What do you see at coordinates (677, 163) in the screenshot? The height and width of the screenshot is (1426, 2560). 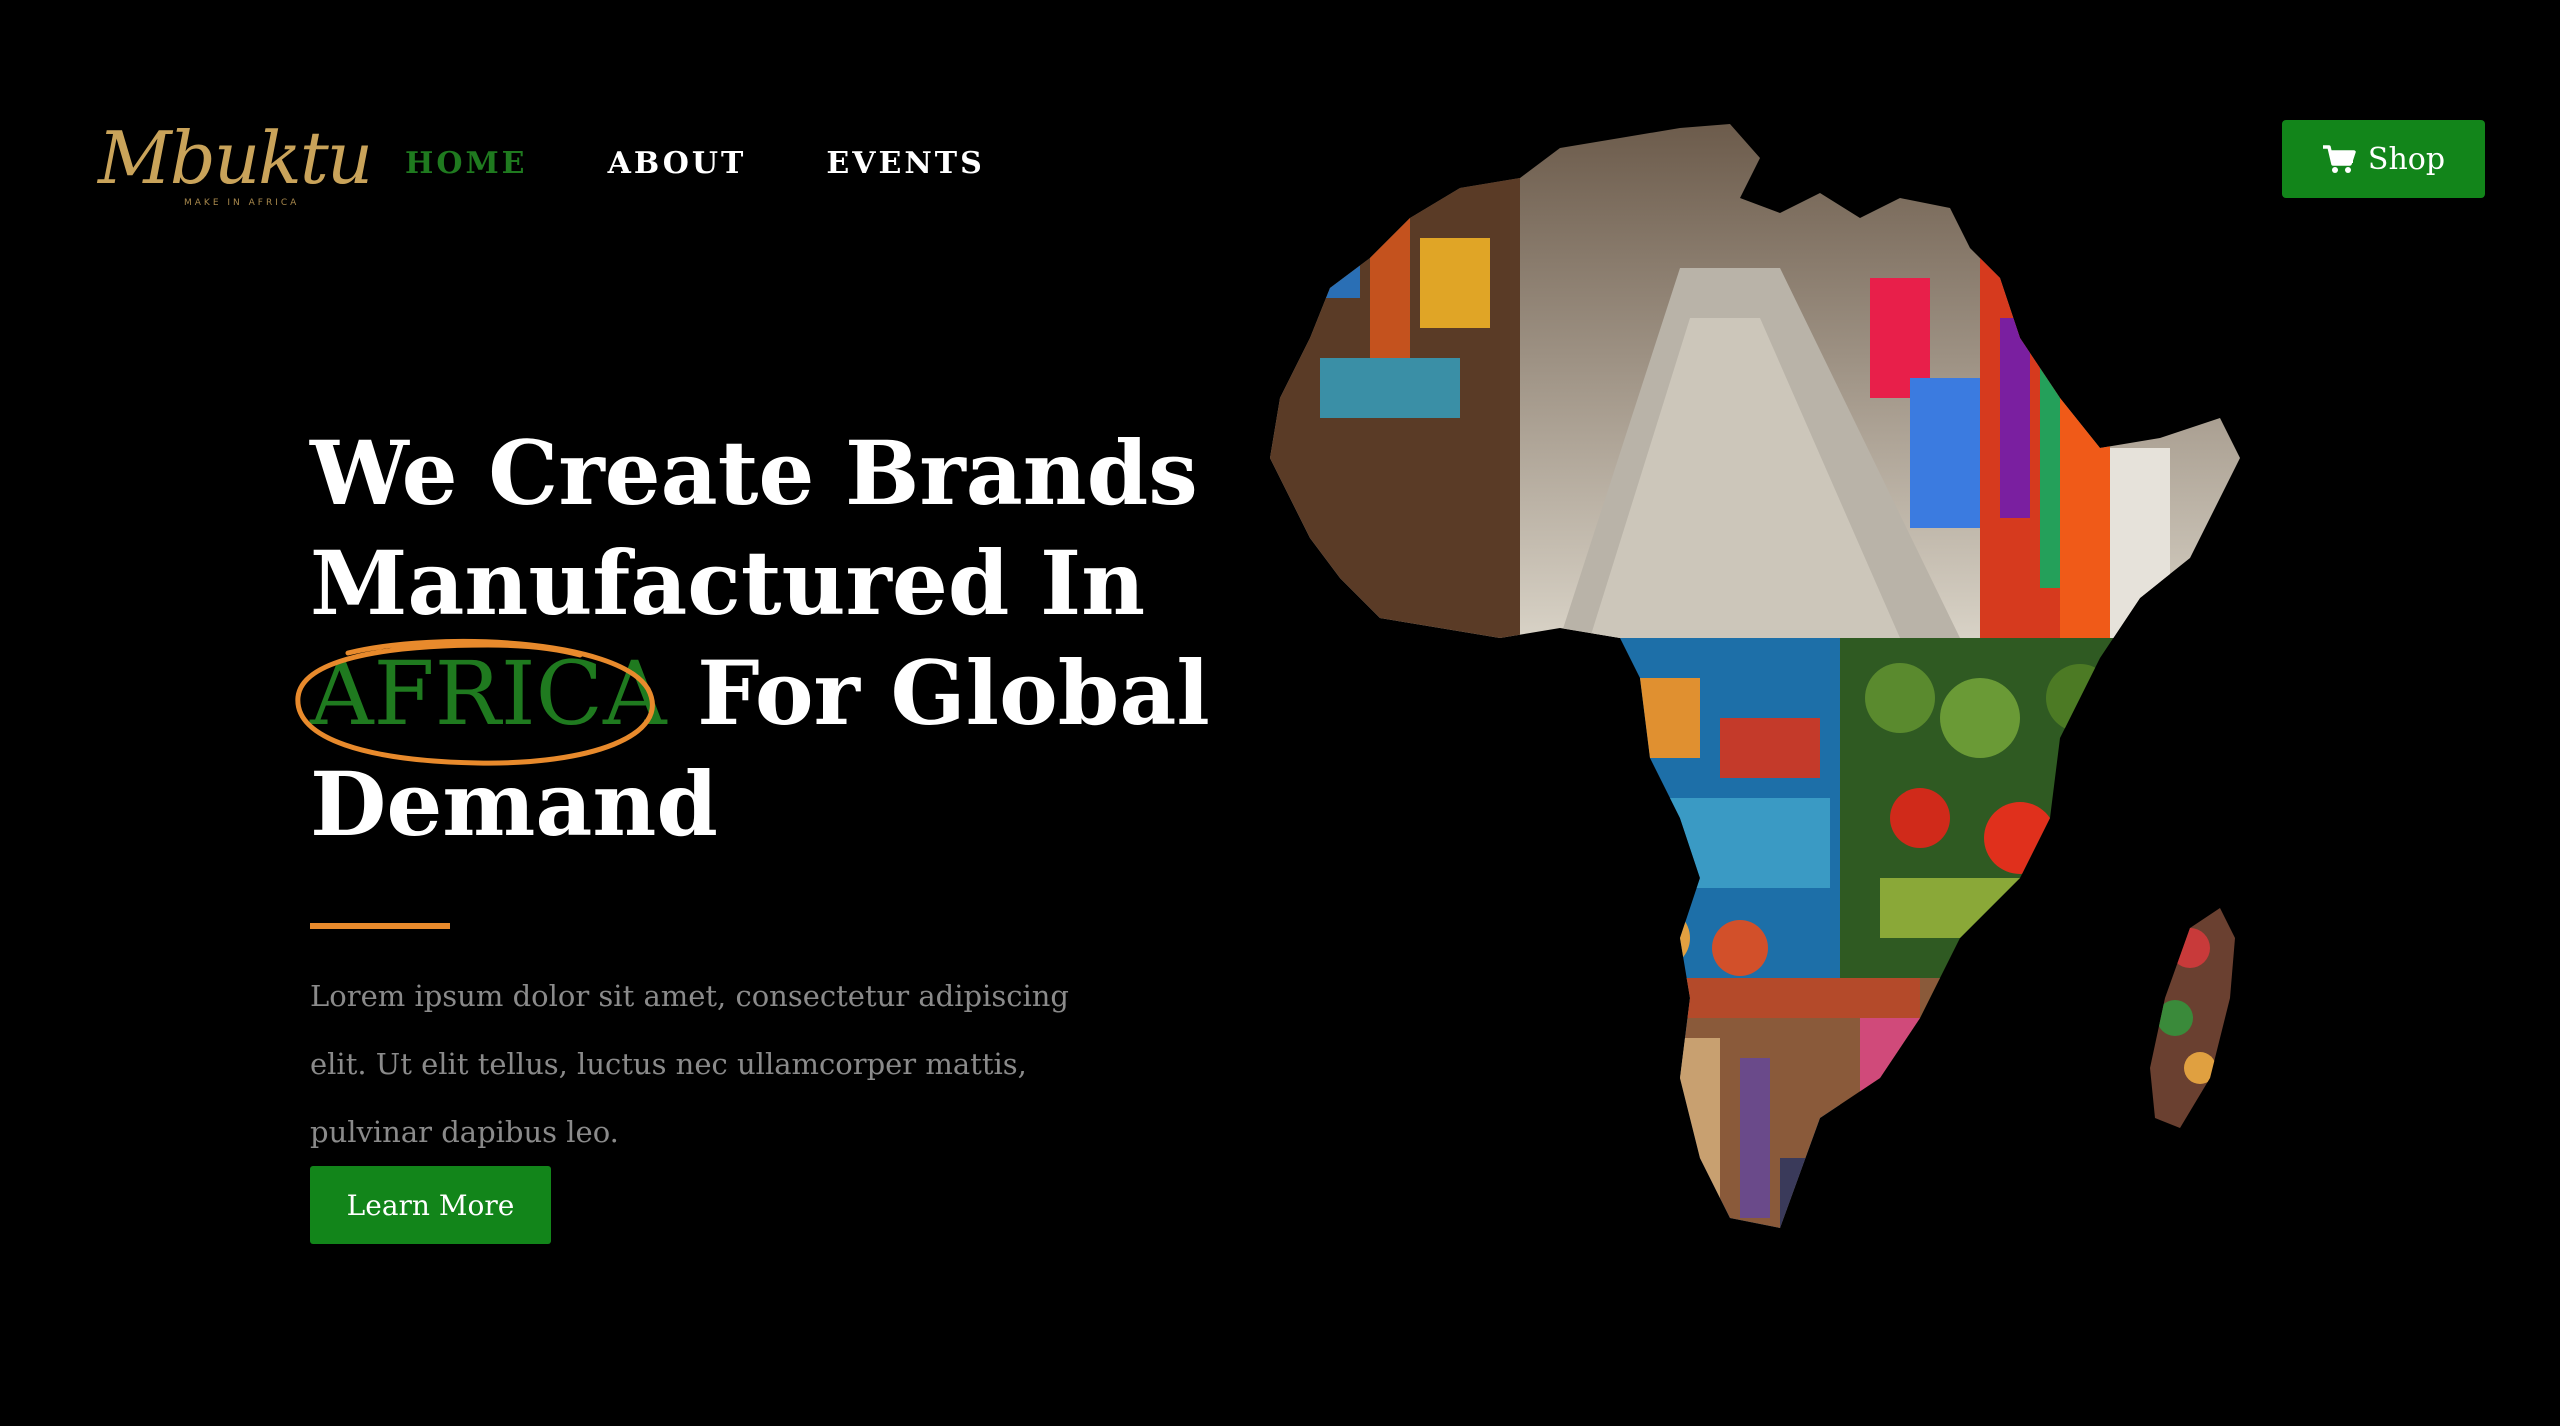 I see `nav-item-about: ABOUT` at bounding box center [677, 163].